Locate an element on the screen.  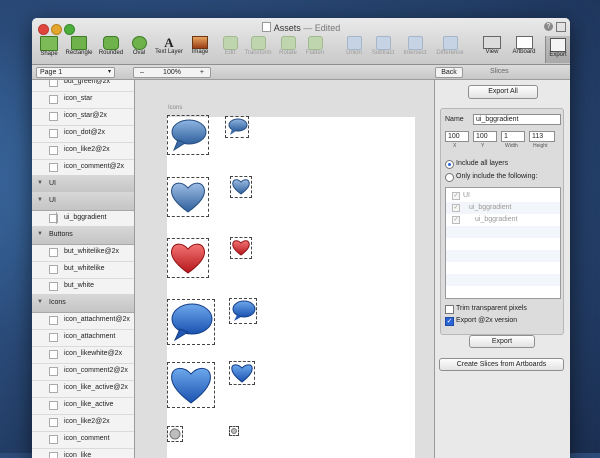
fullscreen-icon is located at coordinates (561, 27).